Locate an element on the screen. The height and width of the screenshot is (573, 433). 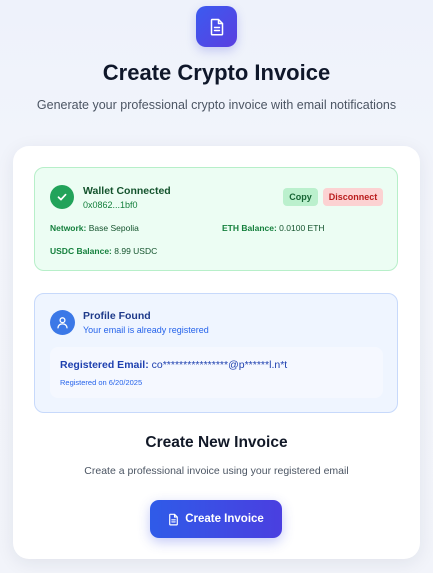
user-icon is located at coordinates (62, 322).